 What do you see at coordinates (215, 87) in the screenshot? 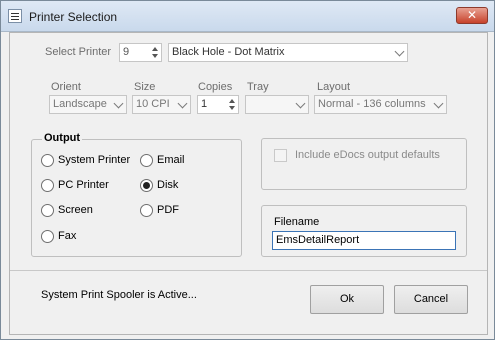
I see `copies-label: Copies` at bounding box center [215, 87].